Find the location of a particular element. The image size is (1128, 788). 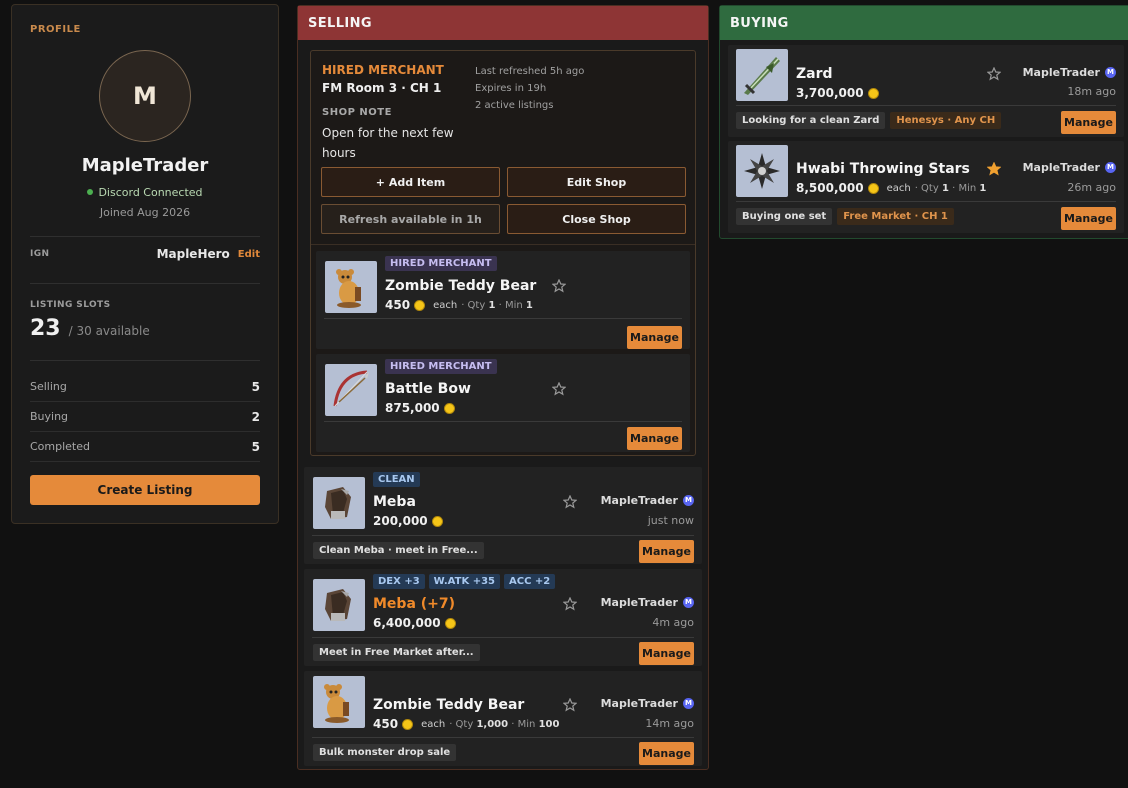

shop-room: FM Room 3 · CH 1 is located at coordinates (382, 88).